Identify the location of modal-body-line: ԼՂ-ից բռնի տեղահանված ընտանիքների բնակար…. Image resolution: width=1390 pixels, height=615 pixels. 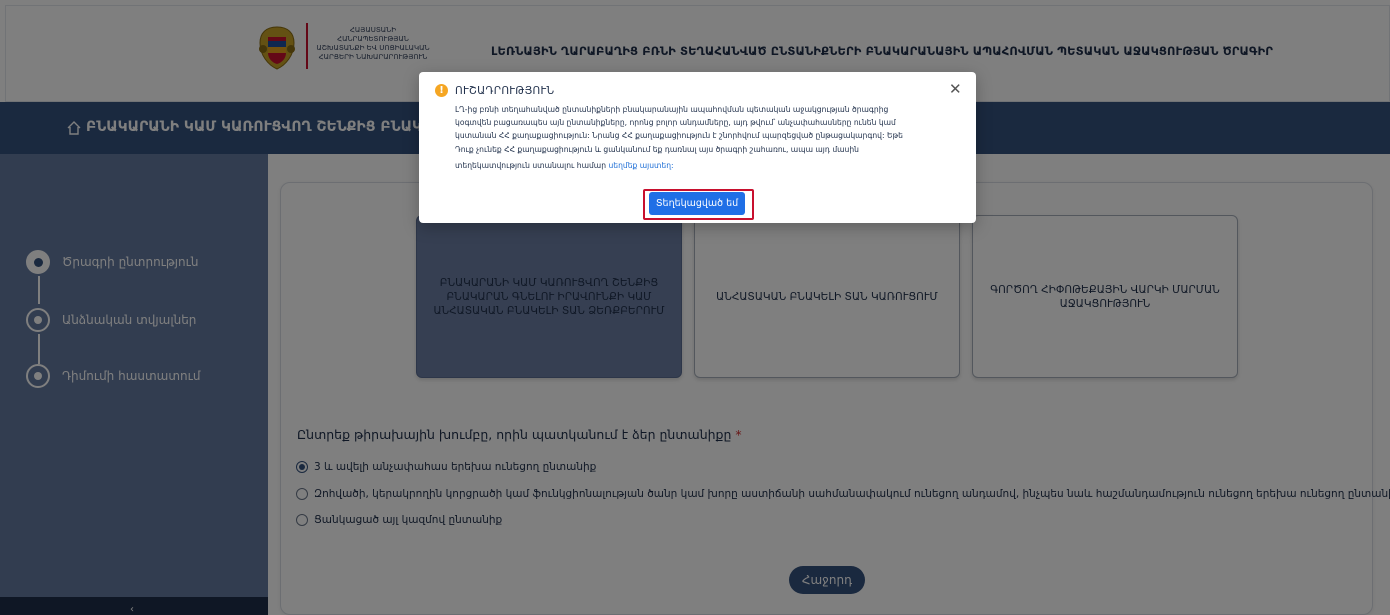
(672, 109).